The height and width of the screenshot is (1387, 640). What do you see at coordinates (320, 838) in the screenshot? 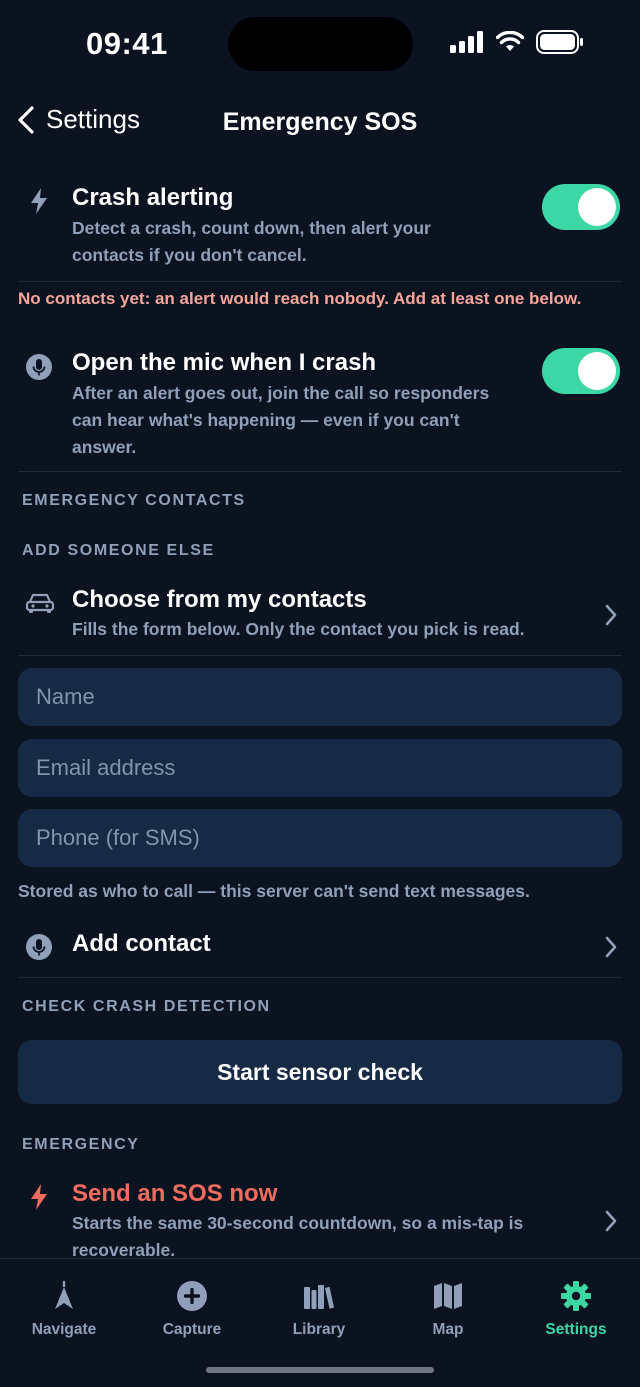
I see `phone-input` at bounding box center [320, 838].